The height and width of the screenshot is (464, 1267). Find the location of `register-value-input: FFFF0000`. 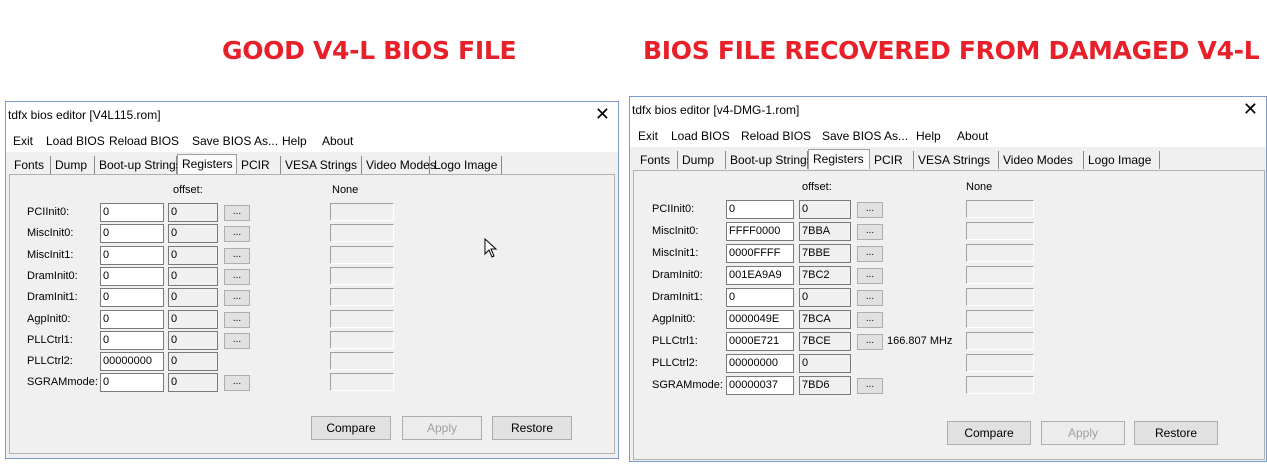

register-value-input: FFFF0000 is located at coordinates (760, 231).